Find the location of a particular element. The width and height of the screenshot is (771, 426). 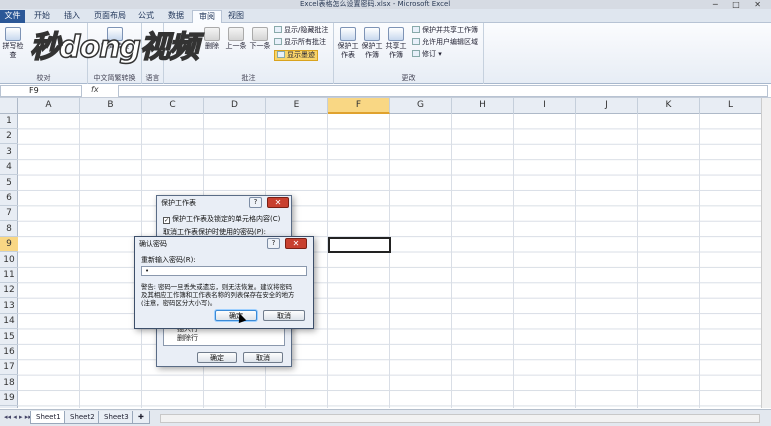

tab-view: 视图 is located at coordinates (236, 16).